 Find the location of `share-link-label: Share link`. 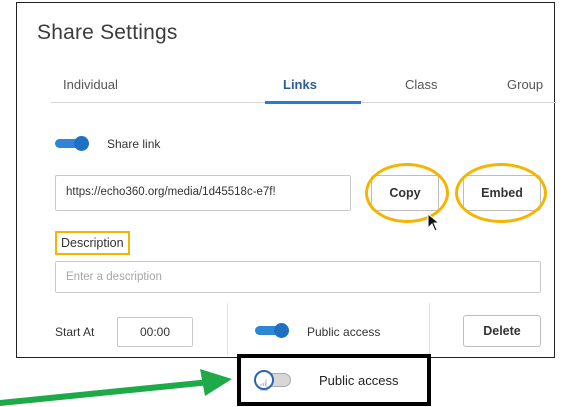

share-link-label: Share link is located at coordinates (134, 144).